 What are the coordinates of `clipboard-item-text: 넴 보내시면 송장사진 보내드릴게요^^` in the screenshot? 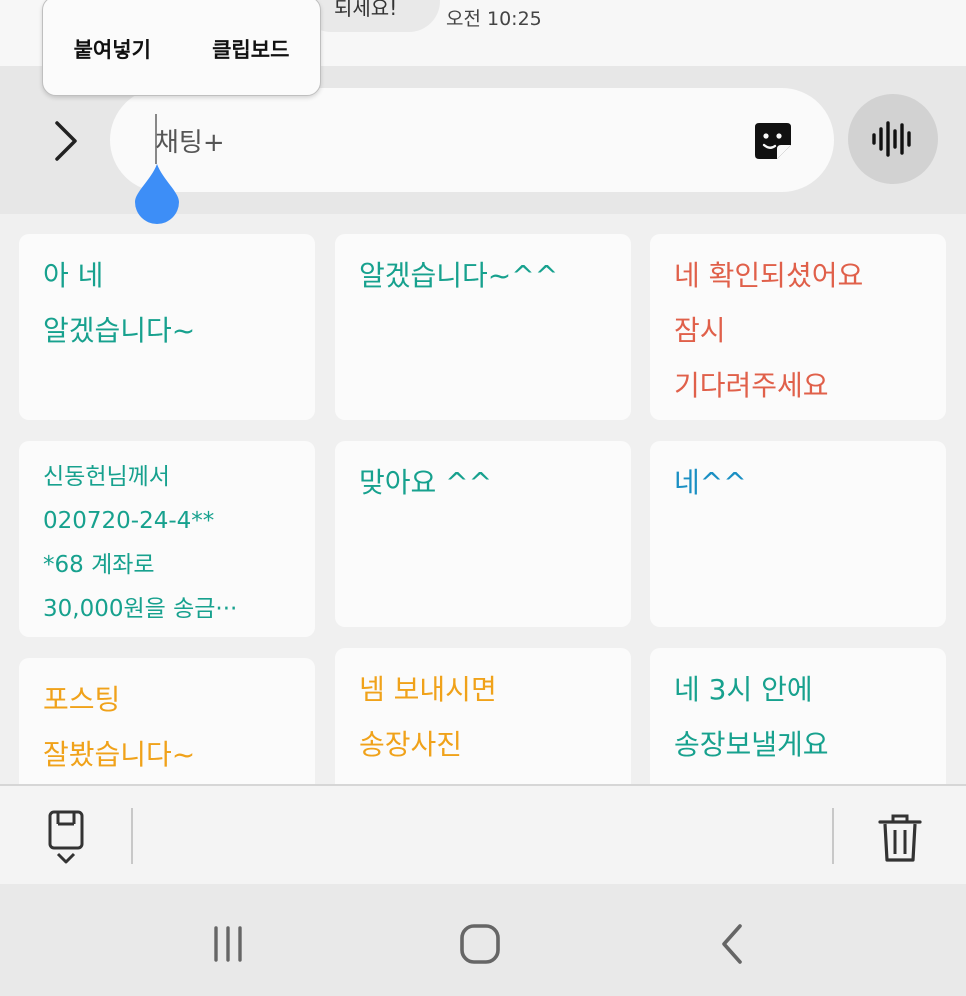 It's located at (459, 728).